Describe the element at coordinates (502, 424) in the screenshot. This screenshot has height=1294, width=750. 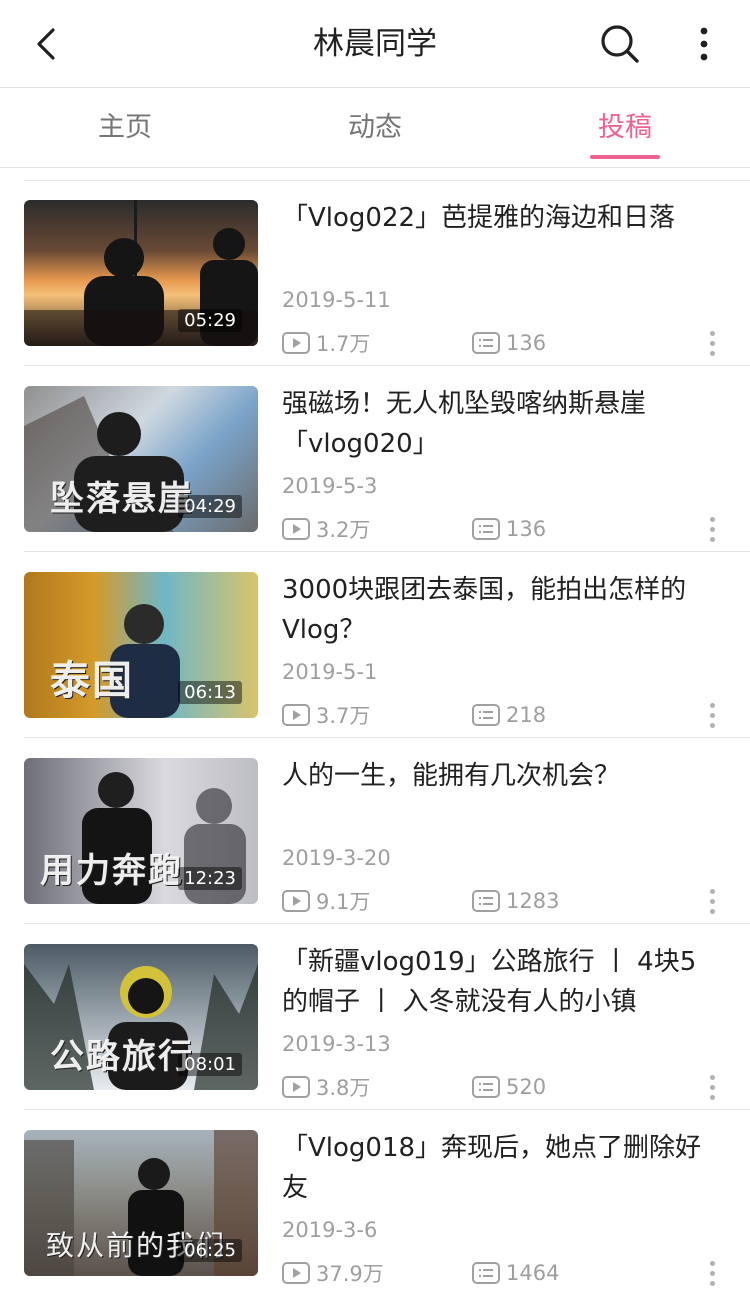
I see `video-title: 强磁场！无人机坠毁喀纳斯悬崖「vlog020」` at that location.